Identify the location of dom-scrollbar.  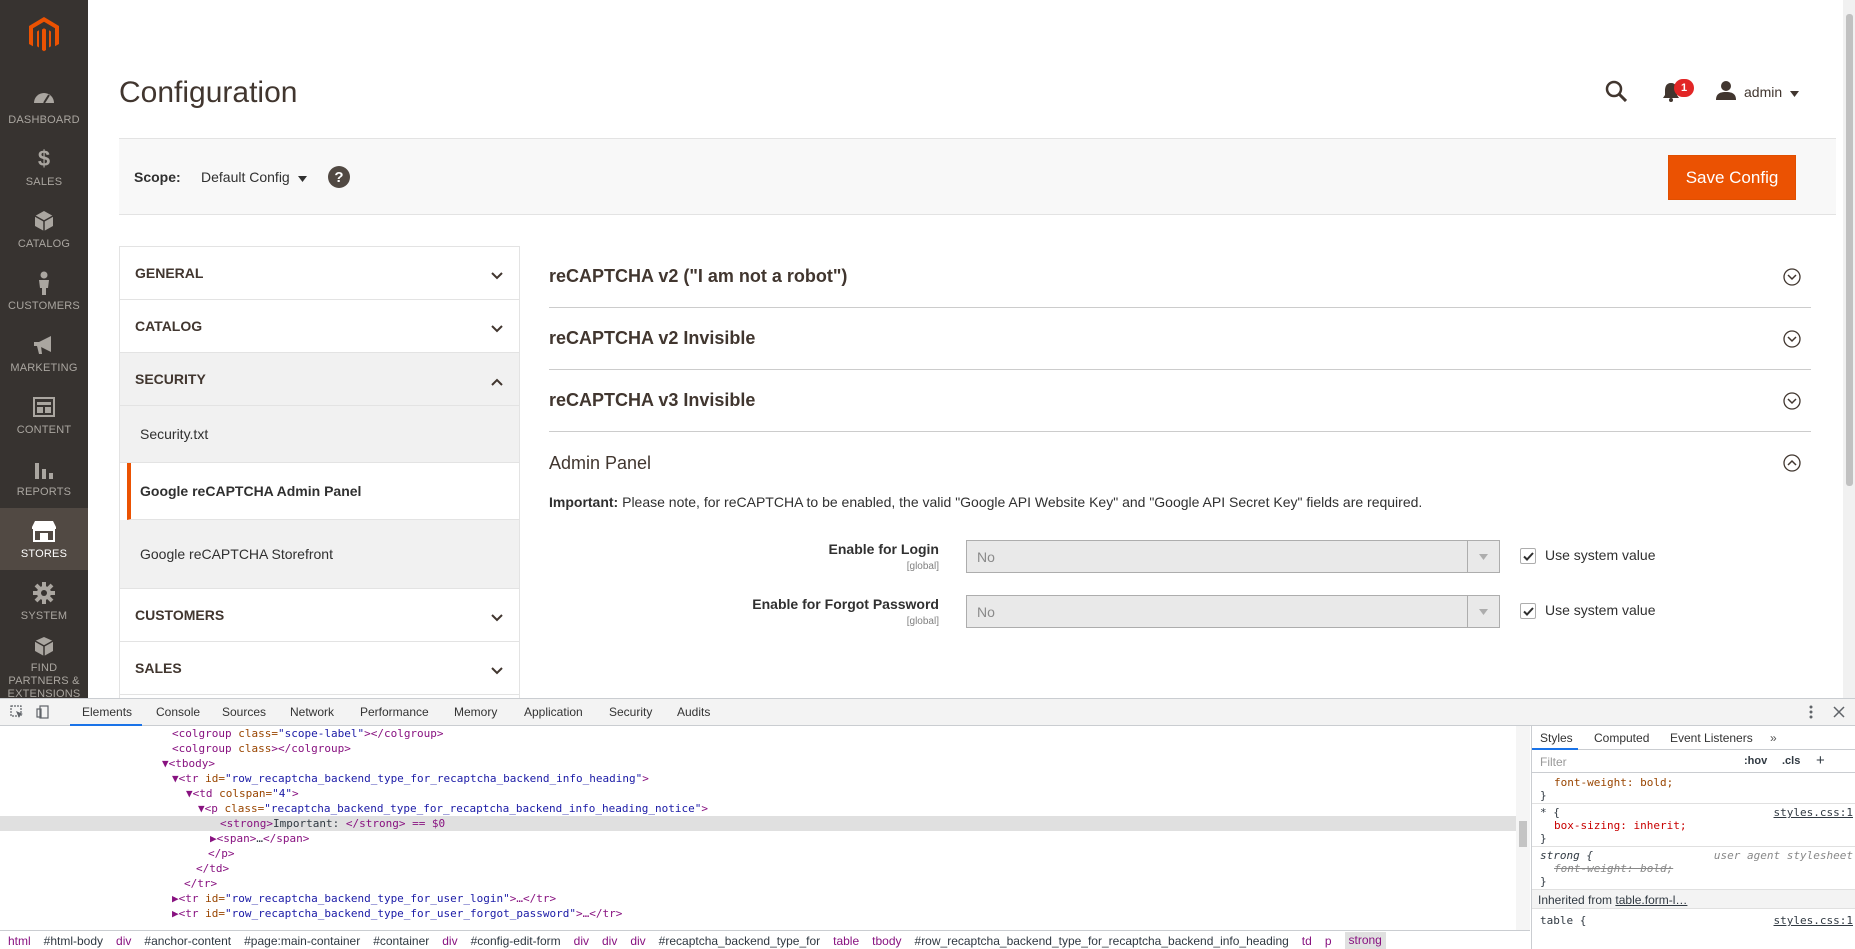
(1523, 828).